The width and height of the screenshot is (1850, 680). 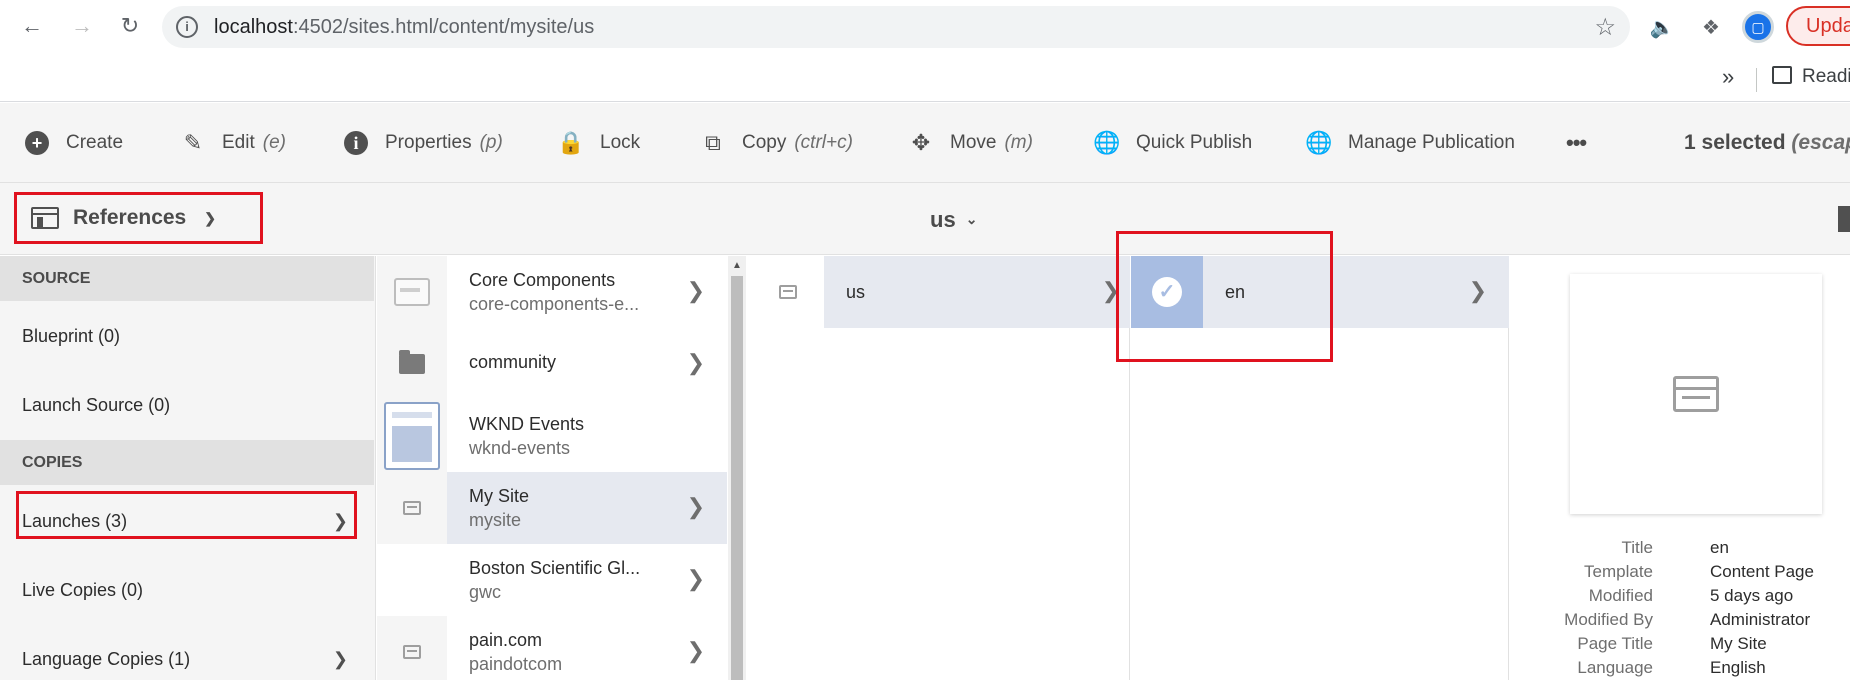 What do you see at coordinates (412, 364) in the screenshot?
I see `folder-icon` at bounding box center [412, 364].